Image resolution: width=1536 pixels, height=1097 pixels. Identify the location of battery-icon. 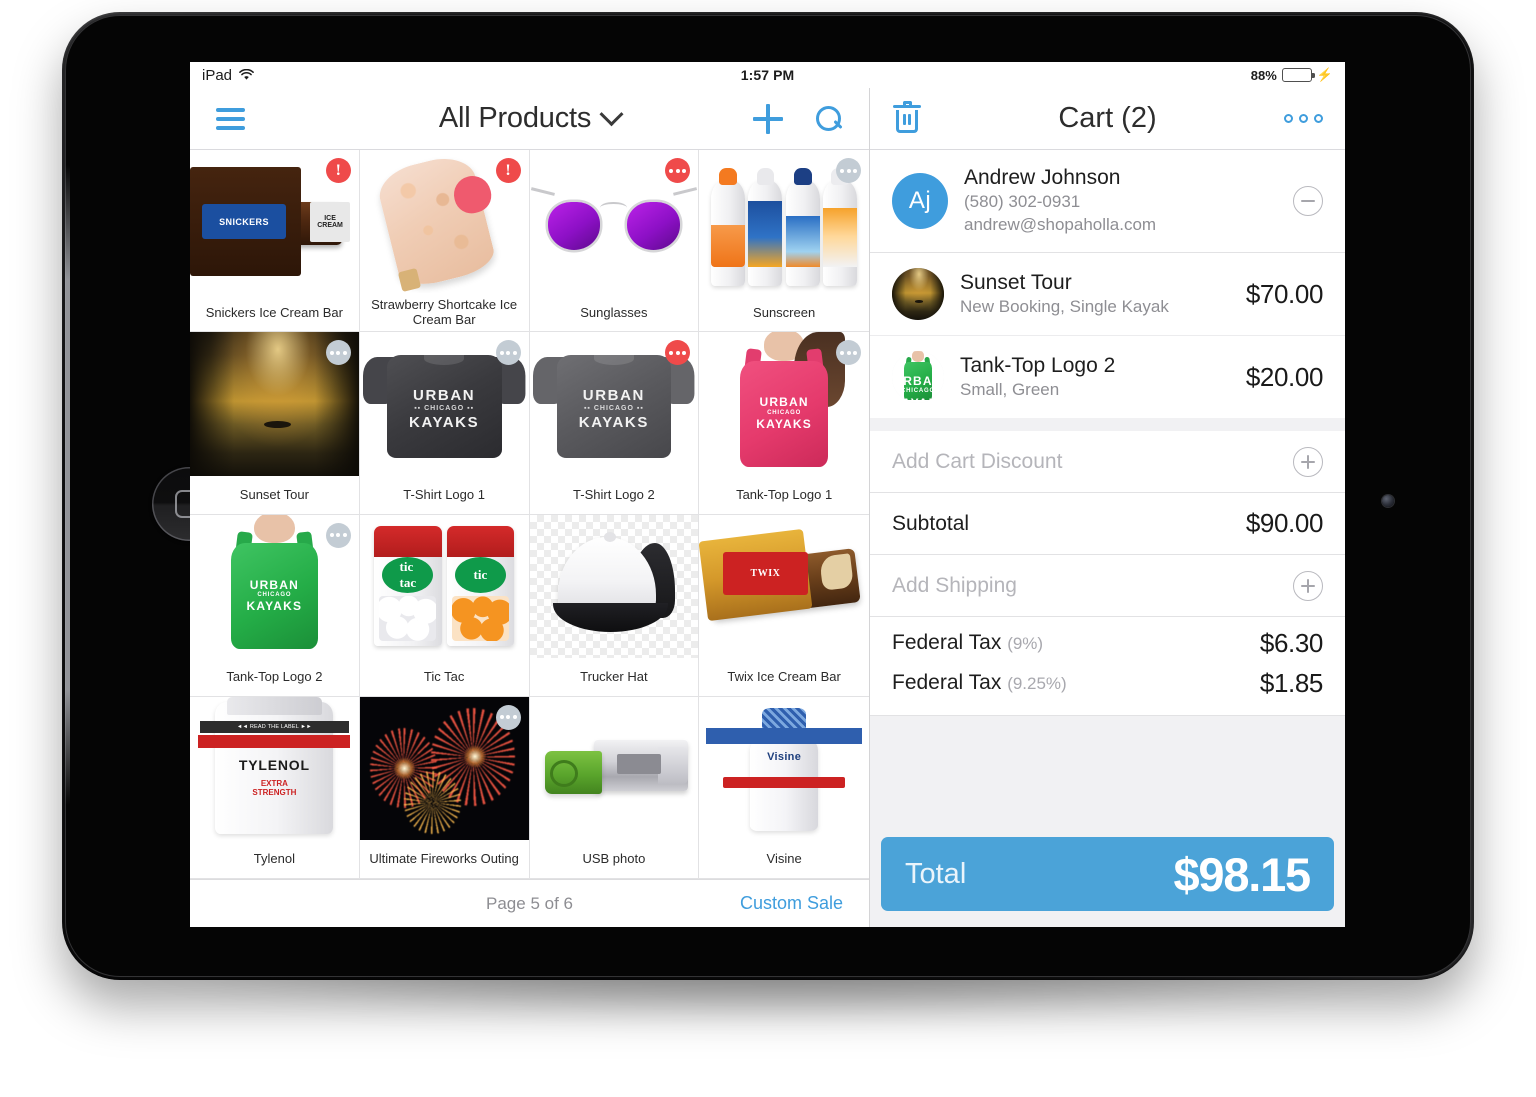
(1298, 75).